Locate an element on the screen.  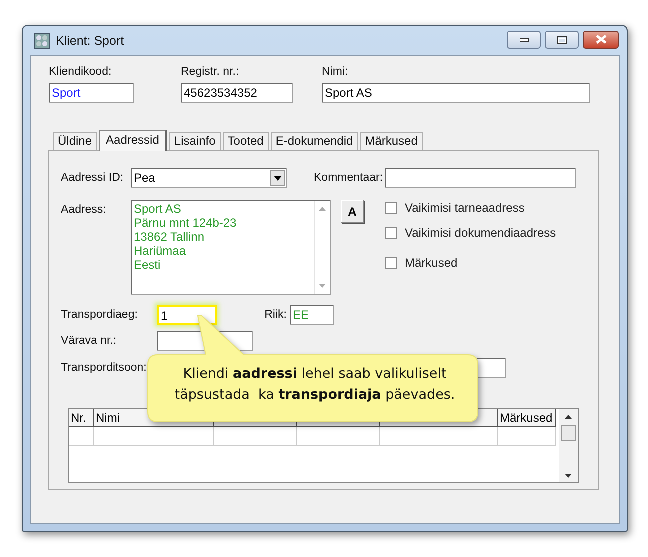
text-field: 1 is located at coordinates (187, 315).